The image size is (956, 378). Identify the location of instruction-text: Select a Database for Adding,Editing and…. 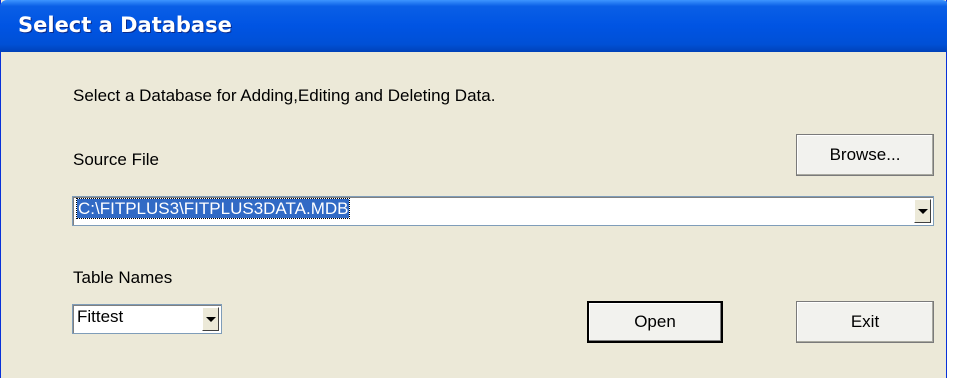
(284, 95).